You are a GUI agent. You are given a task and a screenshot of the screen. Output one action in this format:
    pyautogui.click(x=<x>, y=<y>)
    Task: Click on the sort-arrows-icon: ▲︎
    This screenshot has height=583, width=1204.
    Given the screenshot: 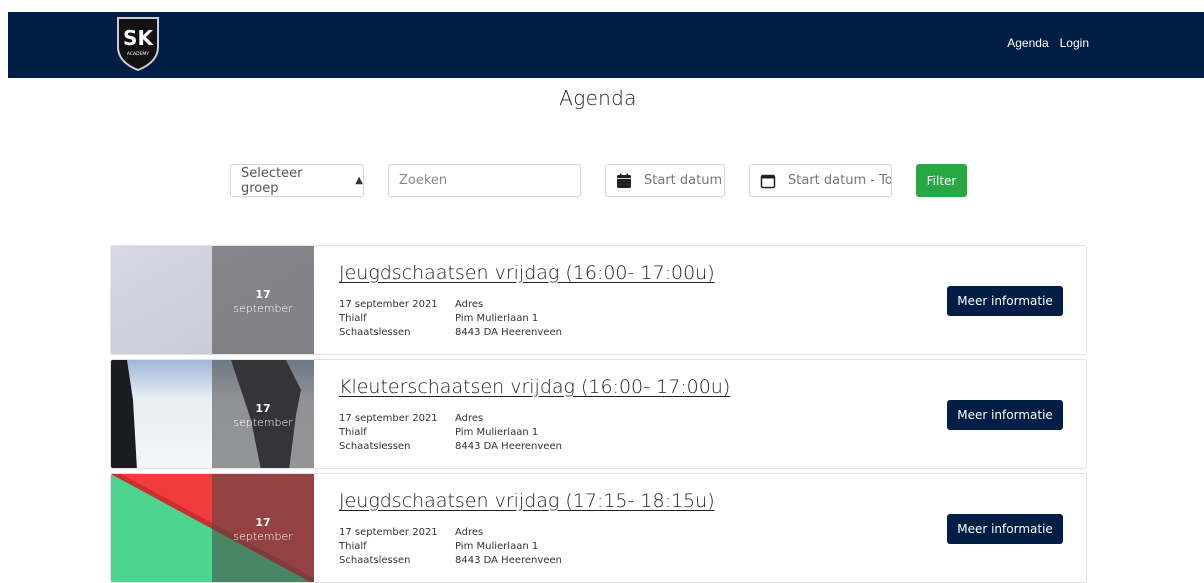 What is the action you would take?
    pyautogui.click(x=359, y=180)
    